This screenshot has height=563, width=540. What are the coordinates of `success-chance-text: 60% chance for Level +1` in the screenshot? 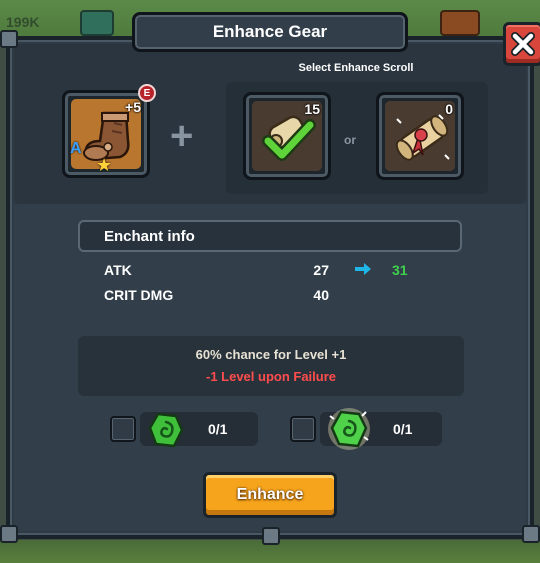 It's located at (271, 354).